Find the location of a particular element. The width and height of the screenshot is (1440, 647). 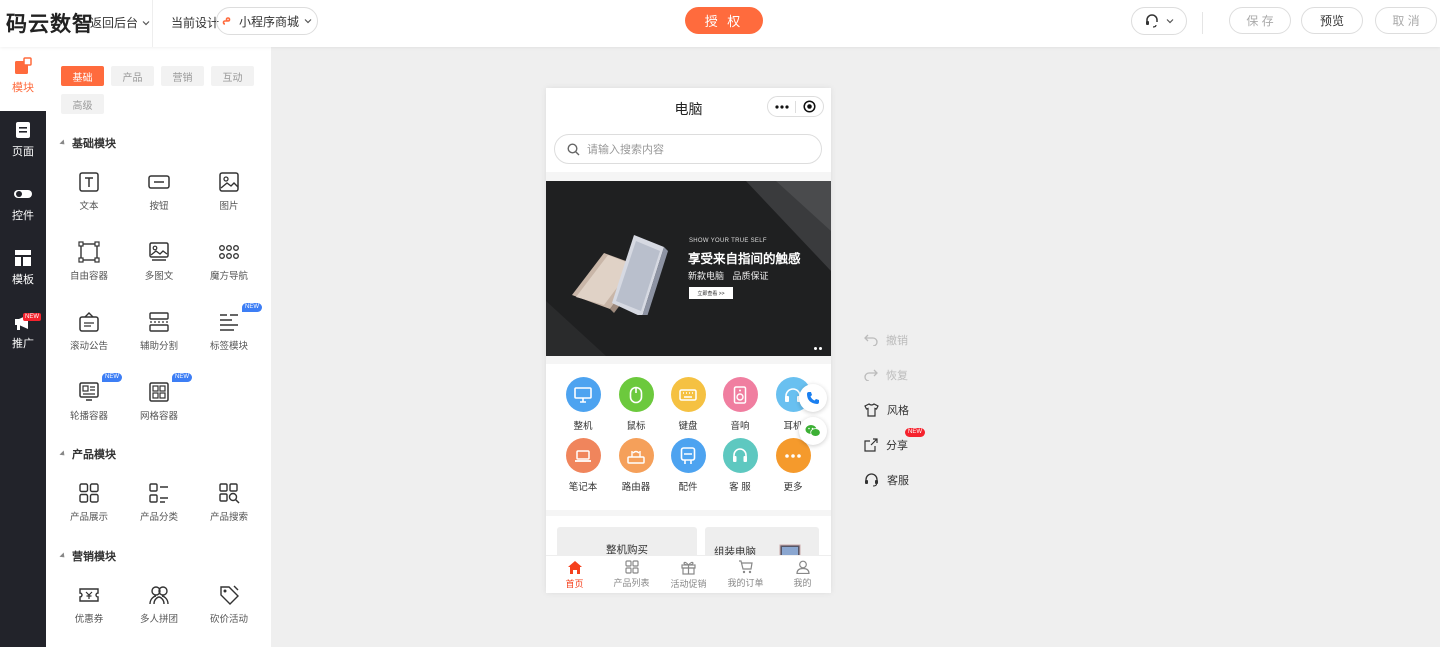

headset-icon is located at coordinates (1152, 21).